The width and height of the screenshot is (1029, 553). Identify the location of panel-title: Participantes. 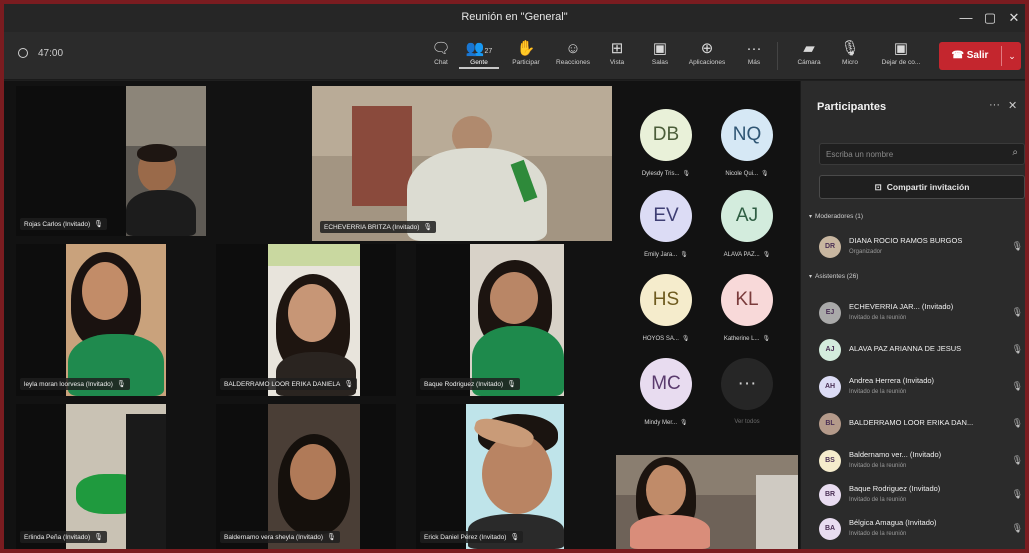
(852, 107).